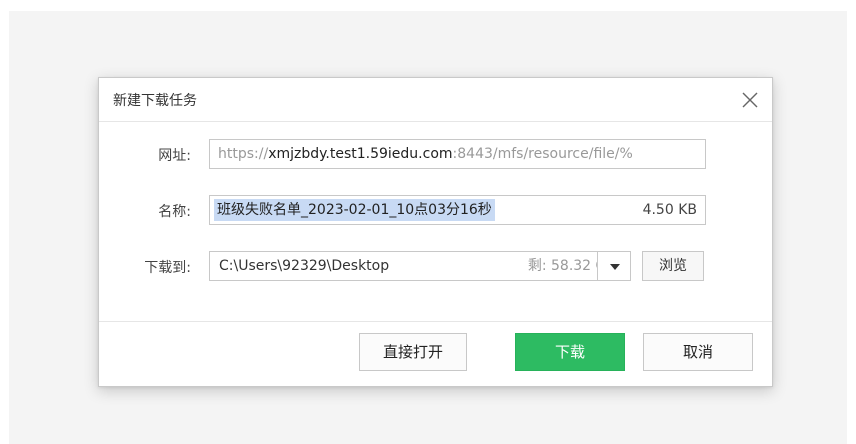 The height and width of the screenshot is (444, 856). Describe the element at coordinates (669, 210) in the screenshot. I see `file-size: 4.50 KB` at that location.